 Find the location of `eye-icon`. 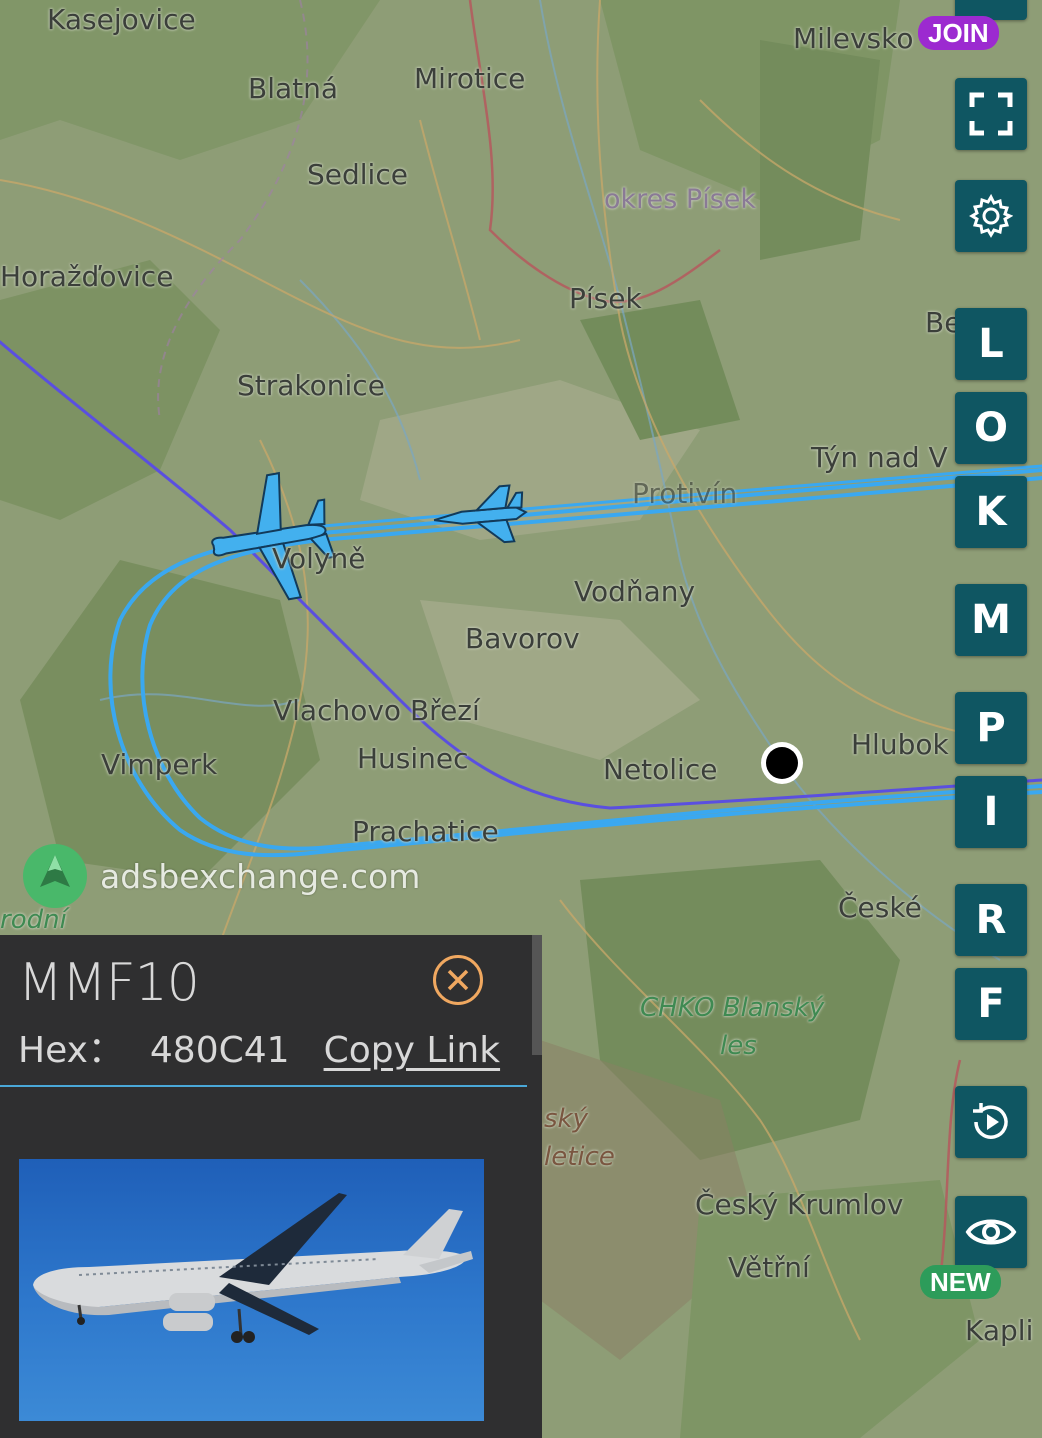

eye-icon is located at coordinates (991, 1232).